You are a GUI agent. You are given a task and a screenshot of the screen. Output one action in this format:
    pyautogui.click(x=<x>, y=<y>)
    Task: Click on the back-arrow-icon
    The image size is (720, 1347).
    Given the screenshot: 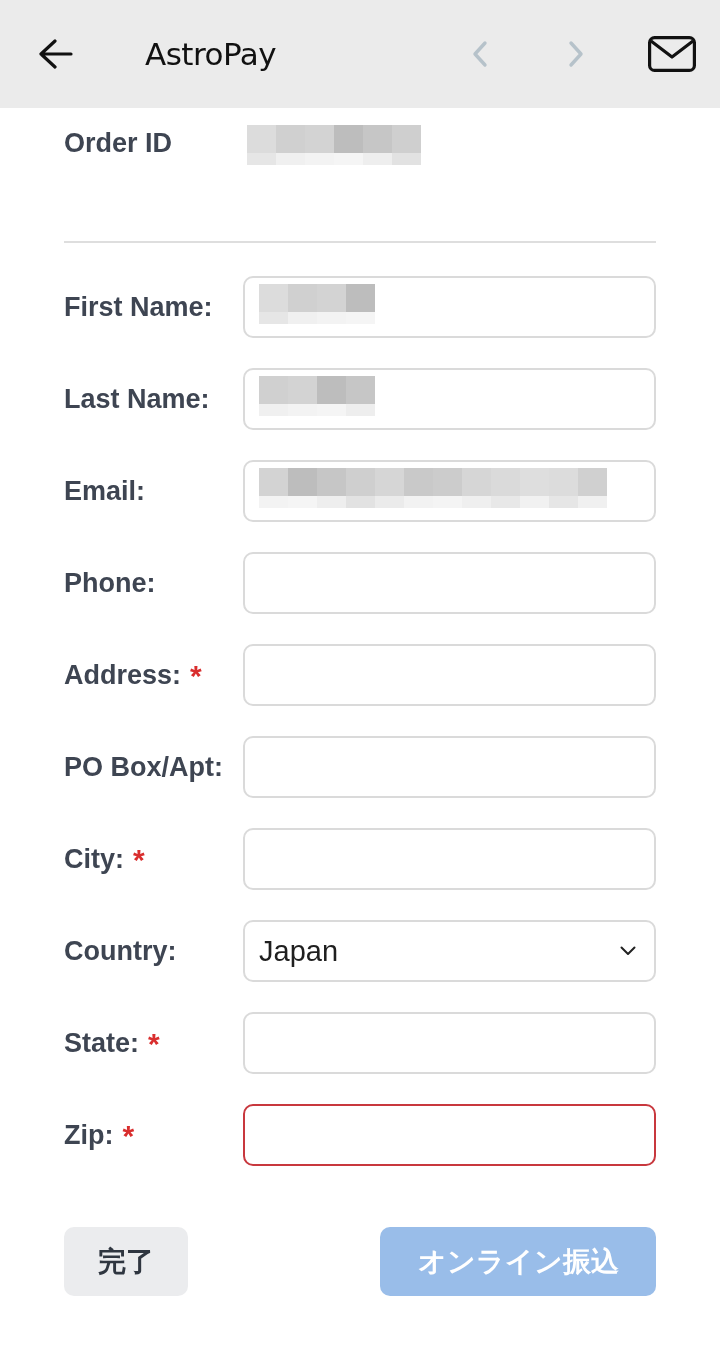 What is the action you would take?
    pyautogui.click(x=56, y=54)
    